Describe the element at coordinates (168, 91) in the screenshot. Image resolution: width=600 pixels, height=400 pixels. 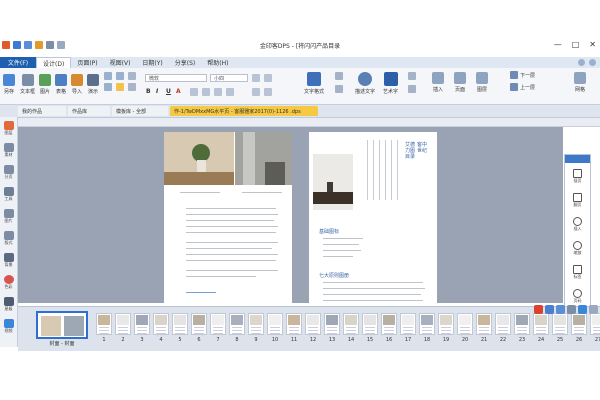
I see `underline-button: U` at that location.